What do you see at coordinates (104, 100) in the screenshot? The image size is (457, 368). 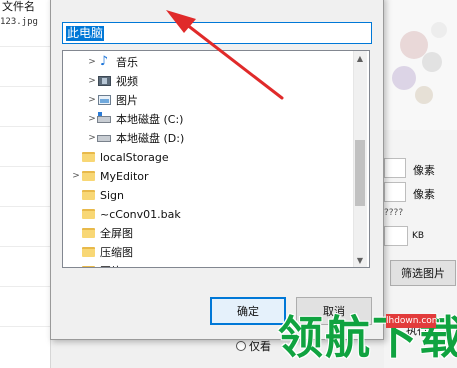 I see `pictures-icon` at bounding box center [104, 100].